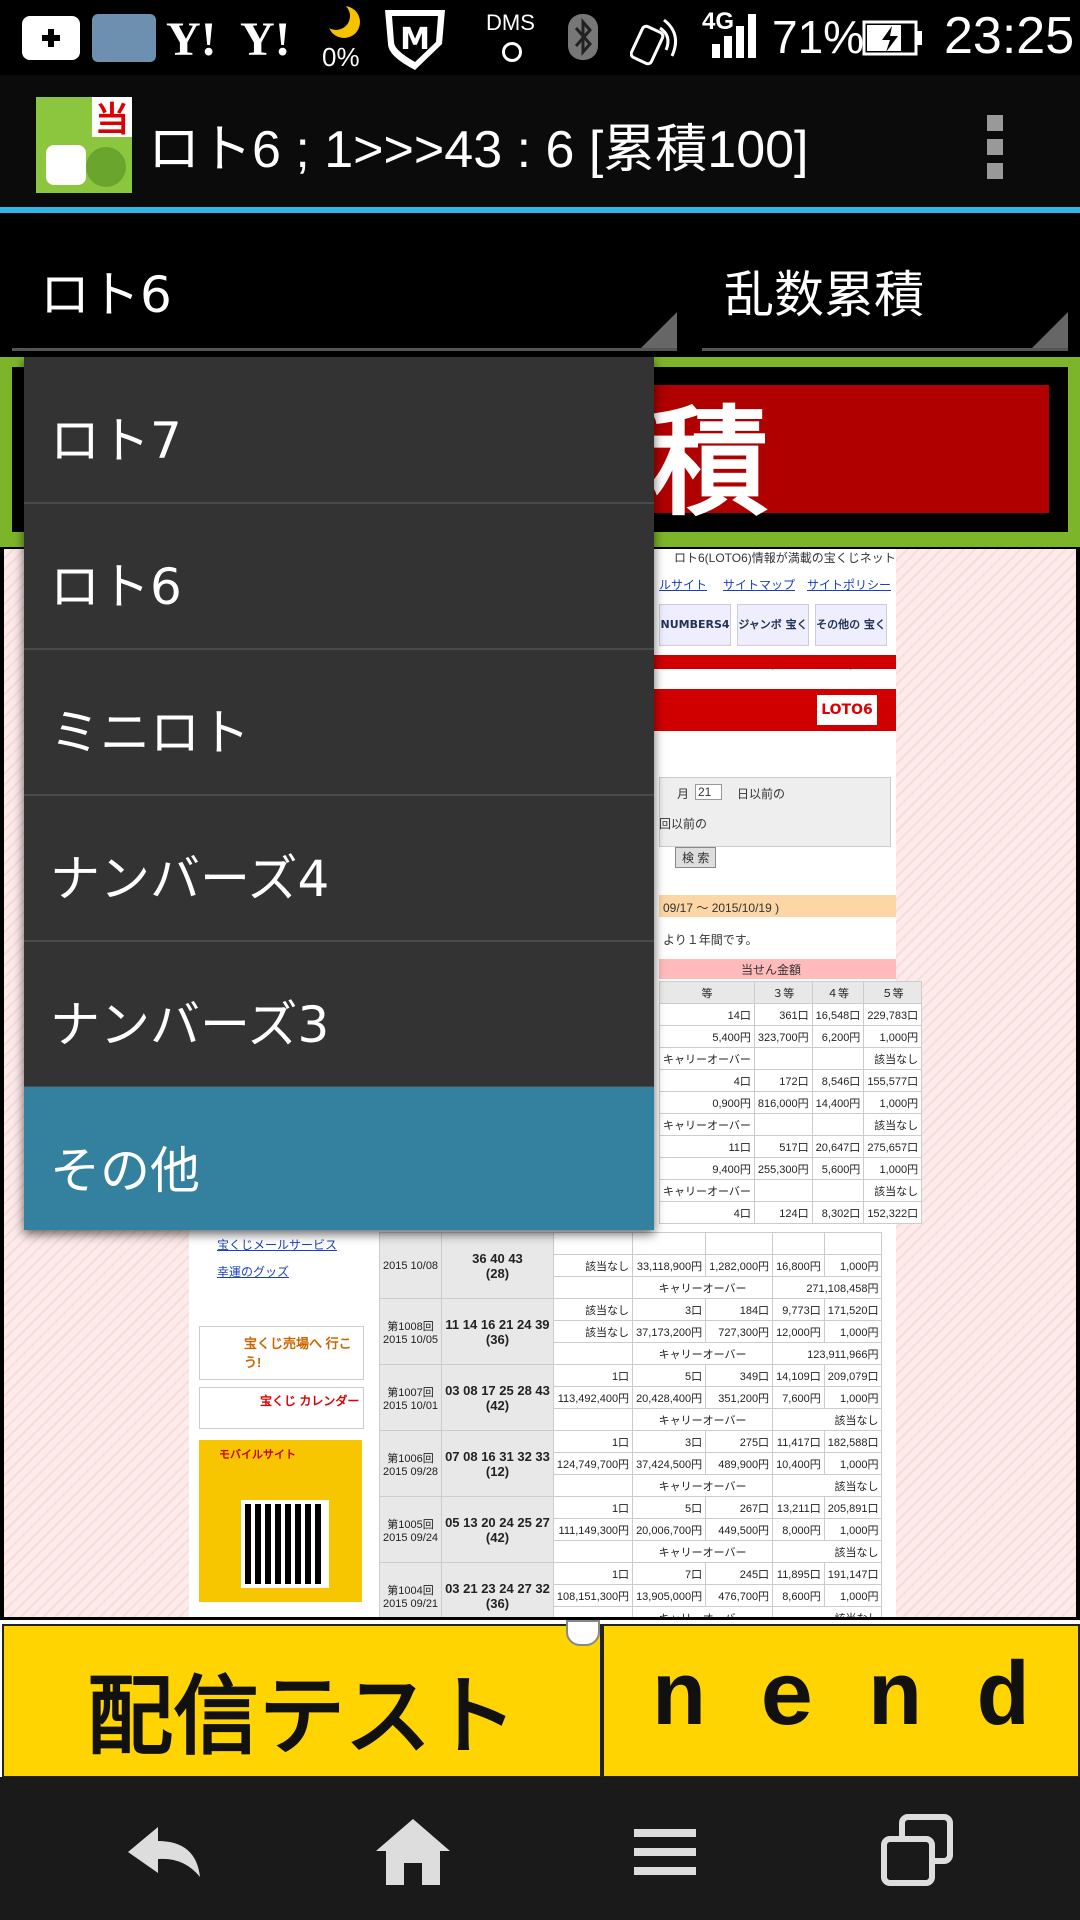 This screenshot has width=1080, height=1920. I want to click on side-ad-calendar: 宝くじ カレンダー, so click(281, 1408).